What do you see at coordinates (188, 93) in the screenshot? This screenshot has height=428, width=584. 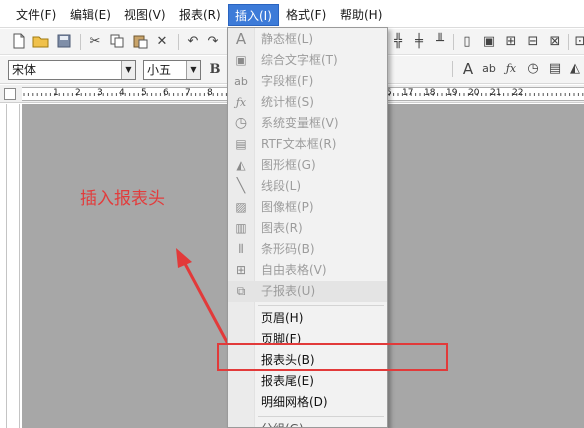 I see `ruler-number: 7` at bounding box center [188, 93].